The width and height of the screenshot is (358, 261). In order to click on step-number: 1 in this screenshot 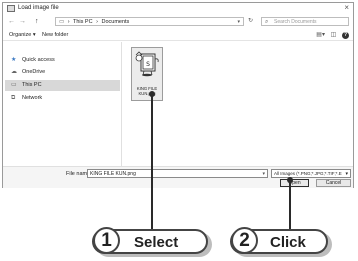, I will do `click(106, 240)`.